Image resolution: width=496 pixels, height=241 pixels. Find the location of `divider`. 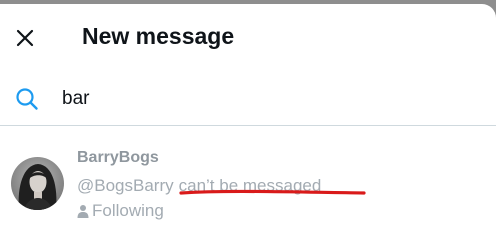

divider is located at coordinates (248, 125).